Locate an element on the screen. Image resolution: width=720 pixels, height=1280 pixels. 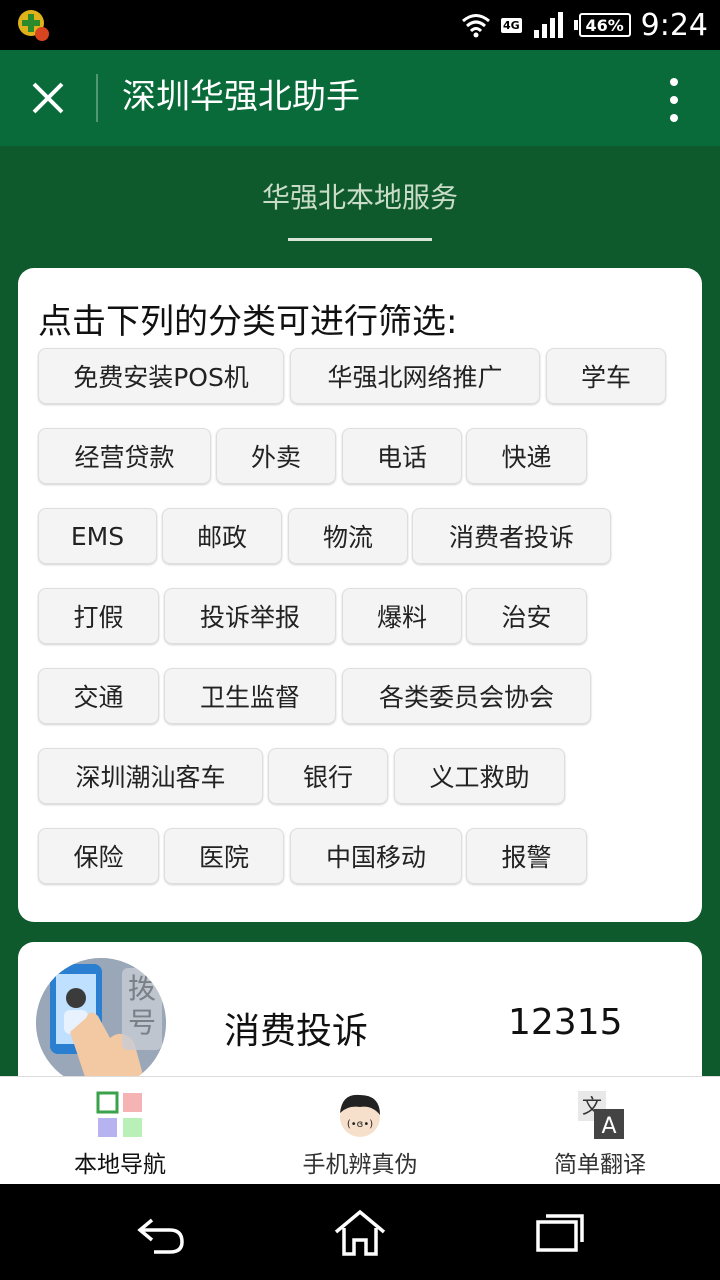
grid-icon is located at coordinates (119, 1114).